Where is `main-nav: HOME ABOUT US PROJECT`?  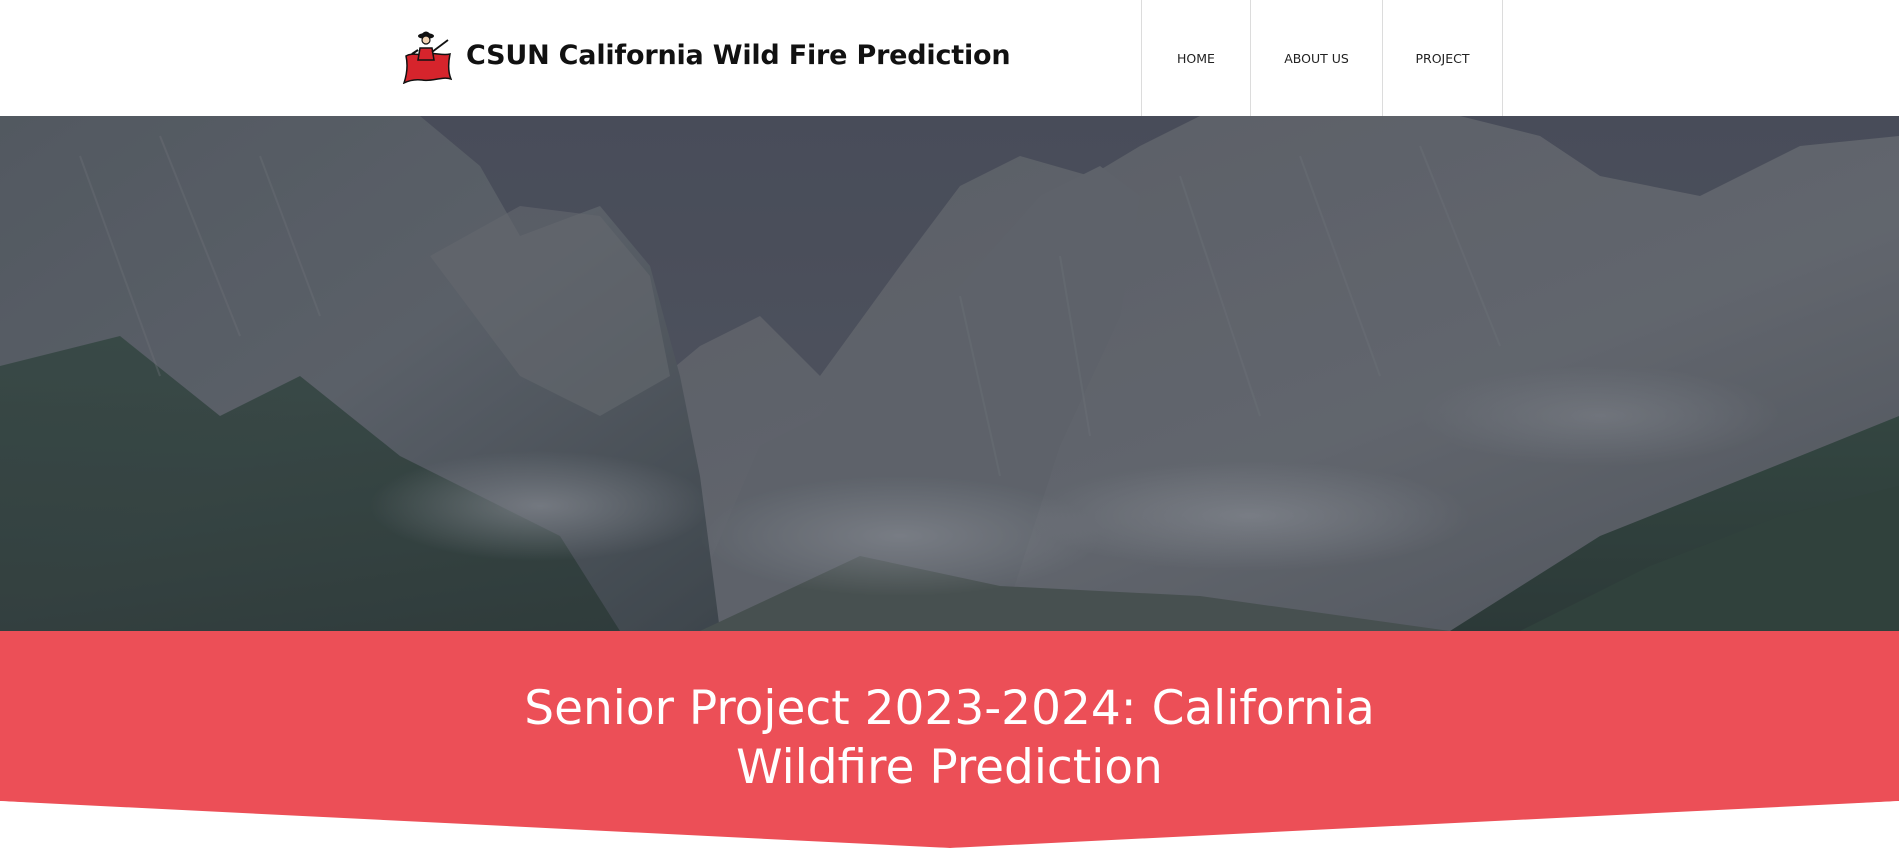 main-nav: HOME ABOUT US PROJECT is located at coordinates (1322, 58).